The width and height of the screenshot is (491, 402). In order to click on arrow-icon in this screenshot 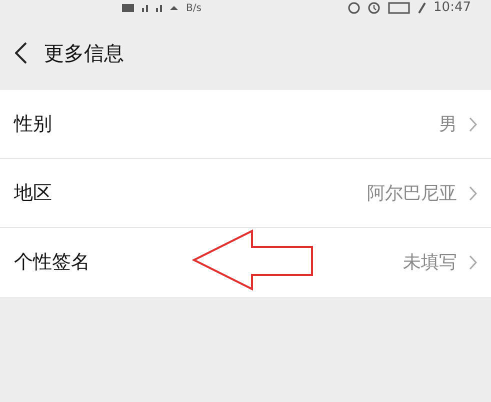, I will do `click(254, 260)`.